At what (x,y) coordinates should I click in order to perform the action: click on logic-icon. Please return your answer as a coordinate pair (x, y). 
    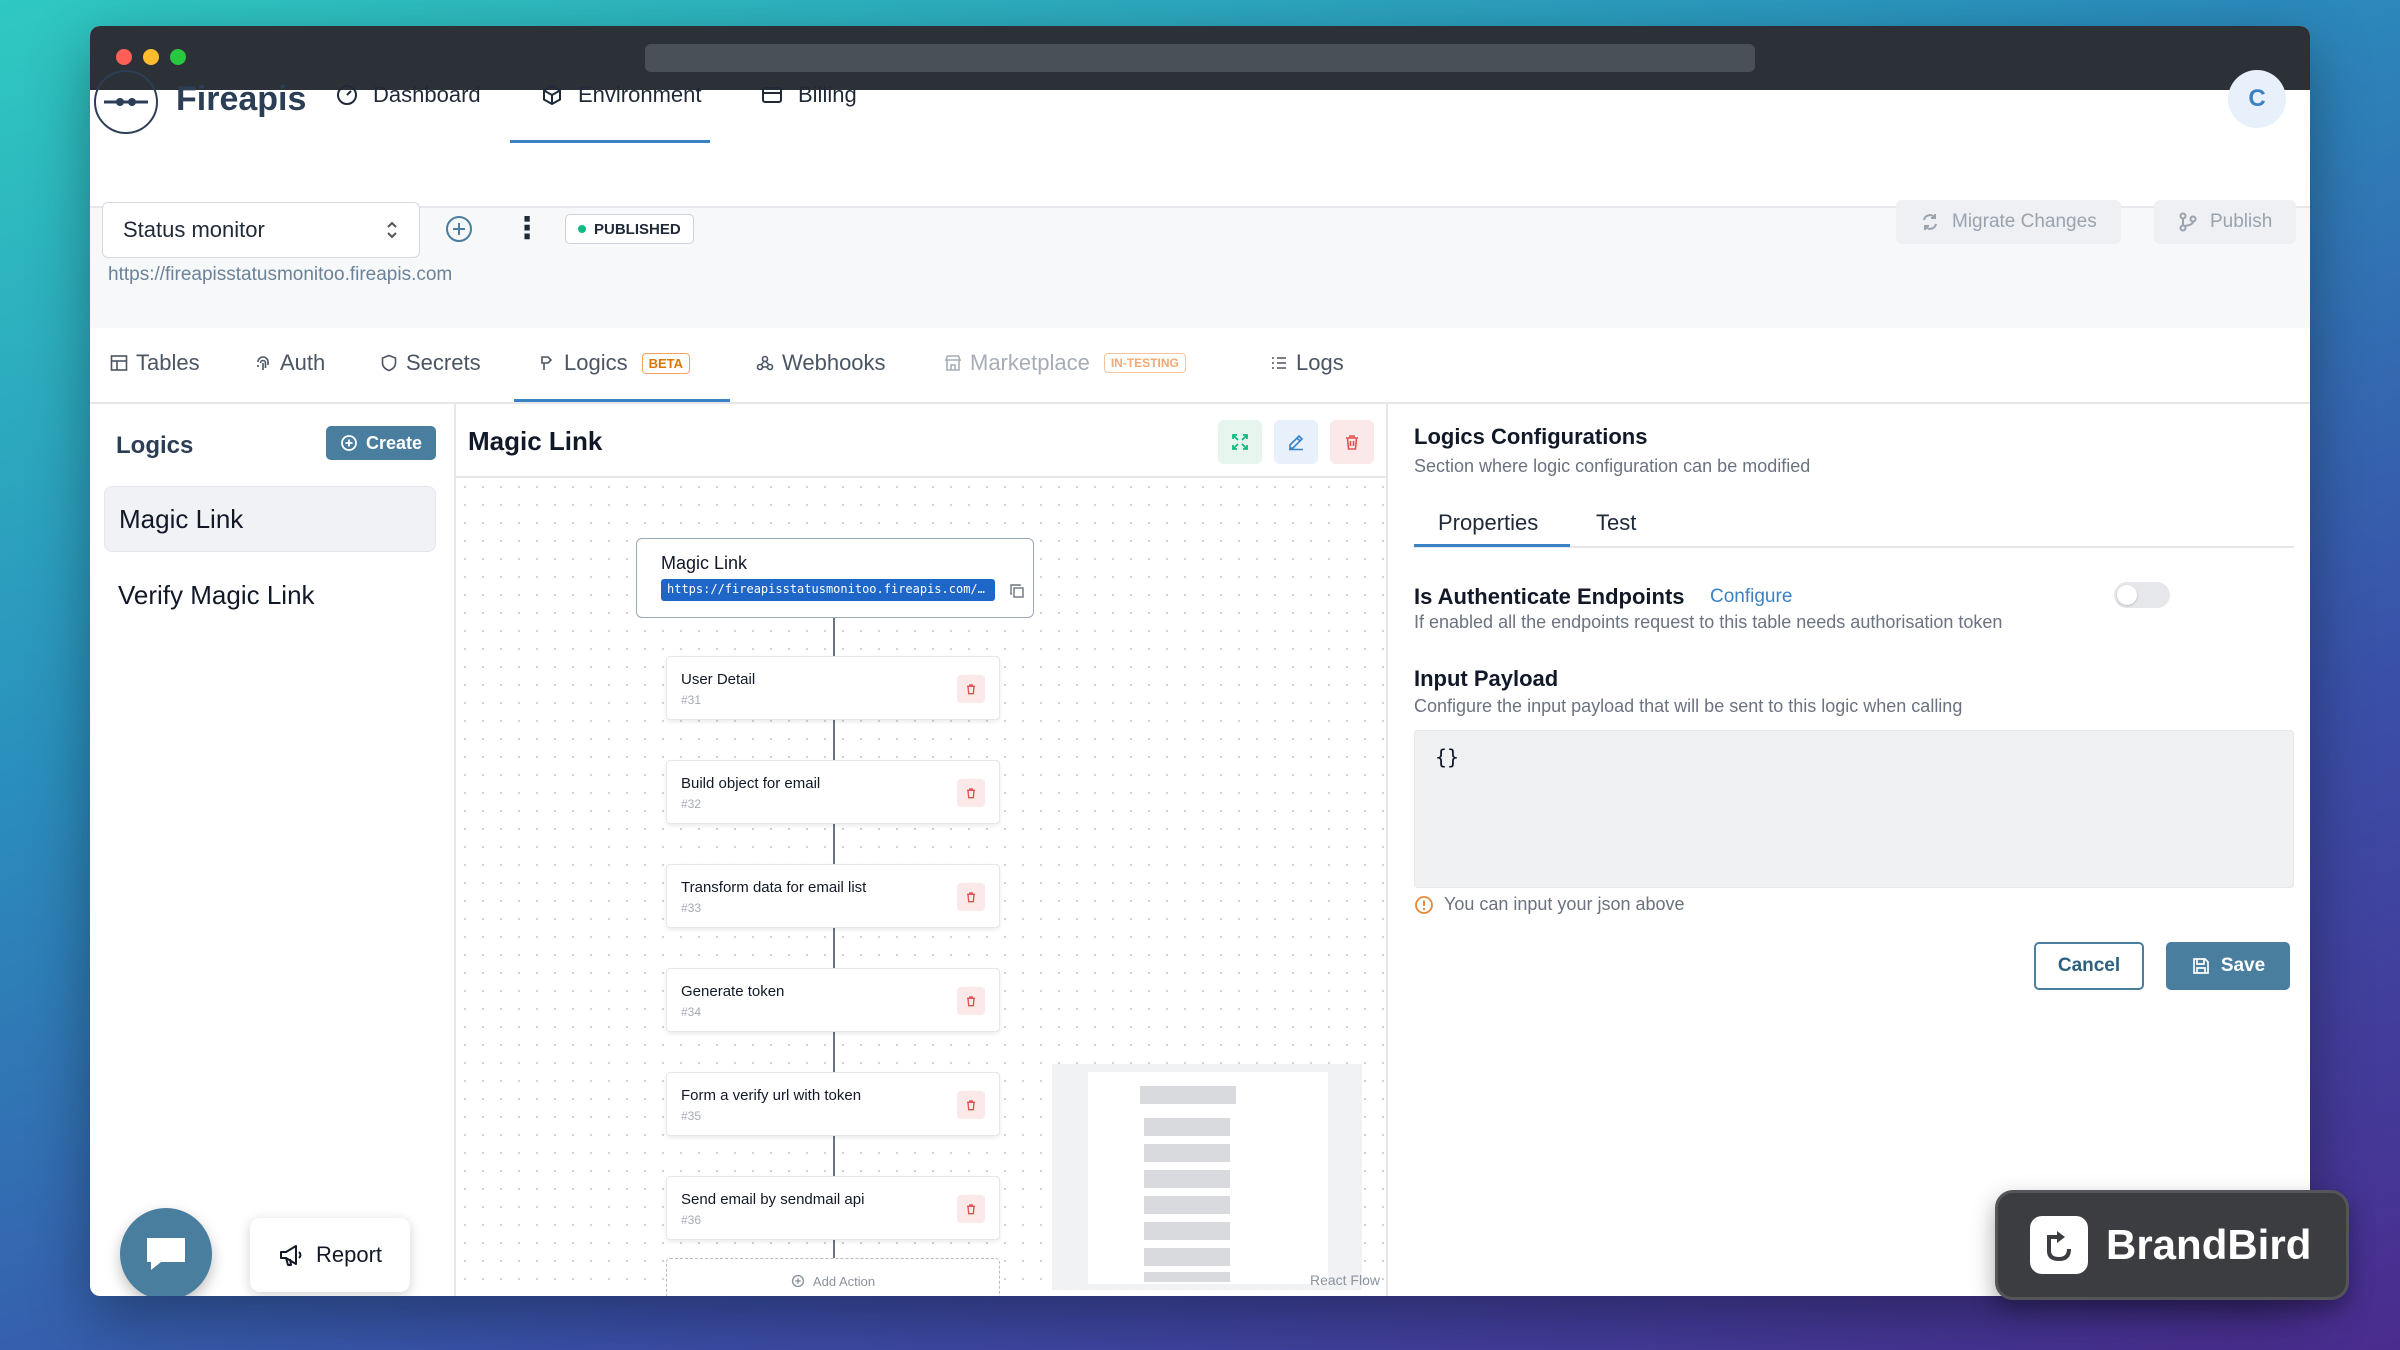
    Looking at the image, I should click on (547, 363).